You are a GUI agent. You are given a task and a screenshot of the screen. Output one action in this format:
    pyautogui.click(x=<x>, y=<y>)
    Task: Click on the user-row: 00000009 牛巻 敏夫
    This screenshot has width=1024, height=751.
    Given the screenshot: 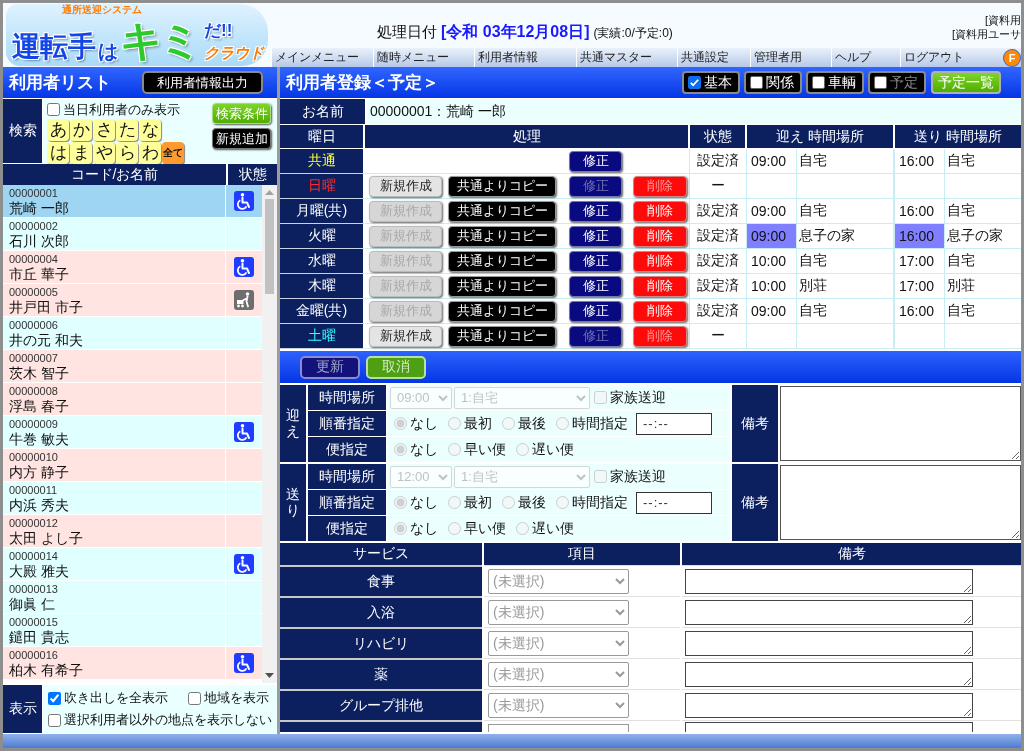 What is the action you would take?
    pyautogui.click(x=132, y=432)
    